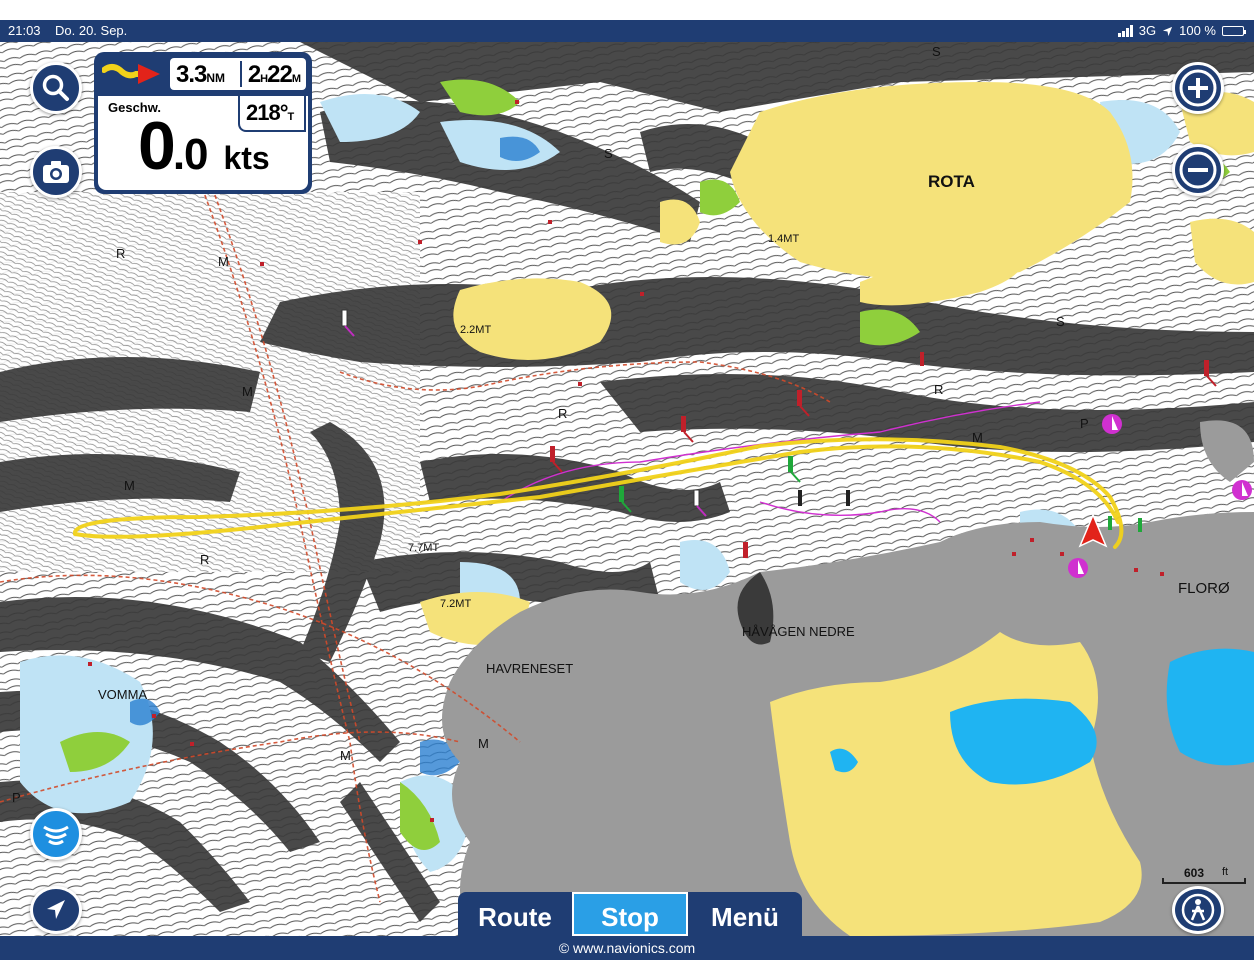 The width and height of the screenshot is (1254, 960). Describe the element at coordinates (1147, 30) in the screenshot. I see `network-type: 3G` at that location.